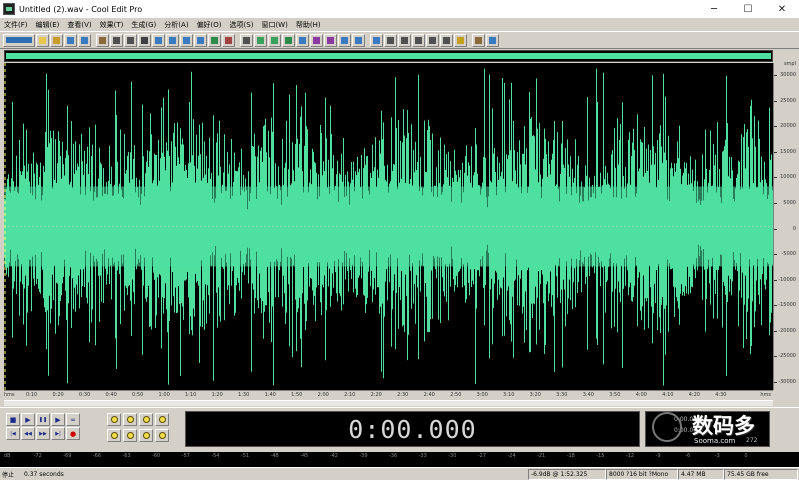  I want to click on cut-button, so click(144, 40).